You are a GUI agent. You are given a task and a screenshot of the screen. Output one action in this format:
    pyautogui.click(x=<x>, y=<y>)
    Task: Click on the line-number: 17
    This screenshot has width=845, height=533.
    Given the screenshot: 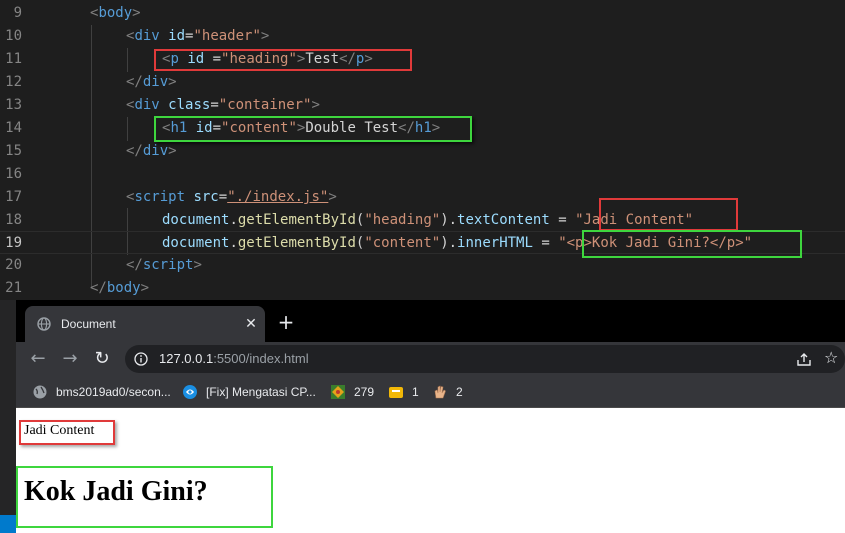 What is the action you would take?
    pyautogui.click(x=13, y=197)
    